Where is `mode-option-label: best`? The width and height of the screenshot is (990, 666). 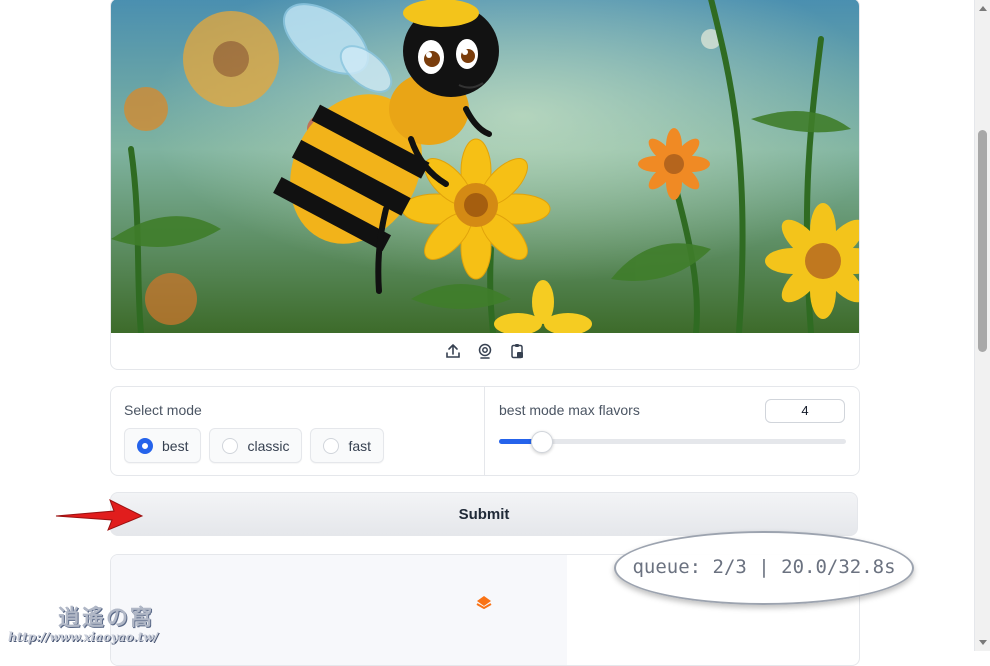
mode-option-label: best is located at coordinates (175, 445).